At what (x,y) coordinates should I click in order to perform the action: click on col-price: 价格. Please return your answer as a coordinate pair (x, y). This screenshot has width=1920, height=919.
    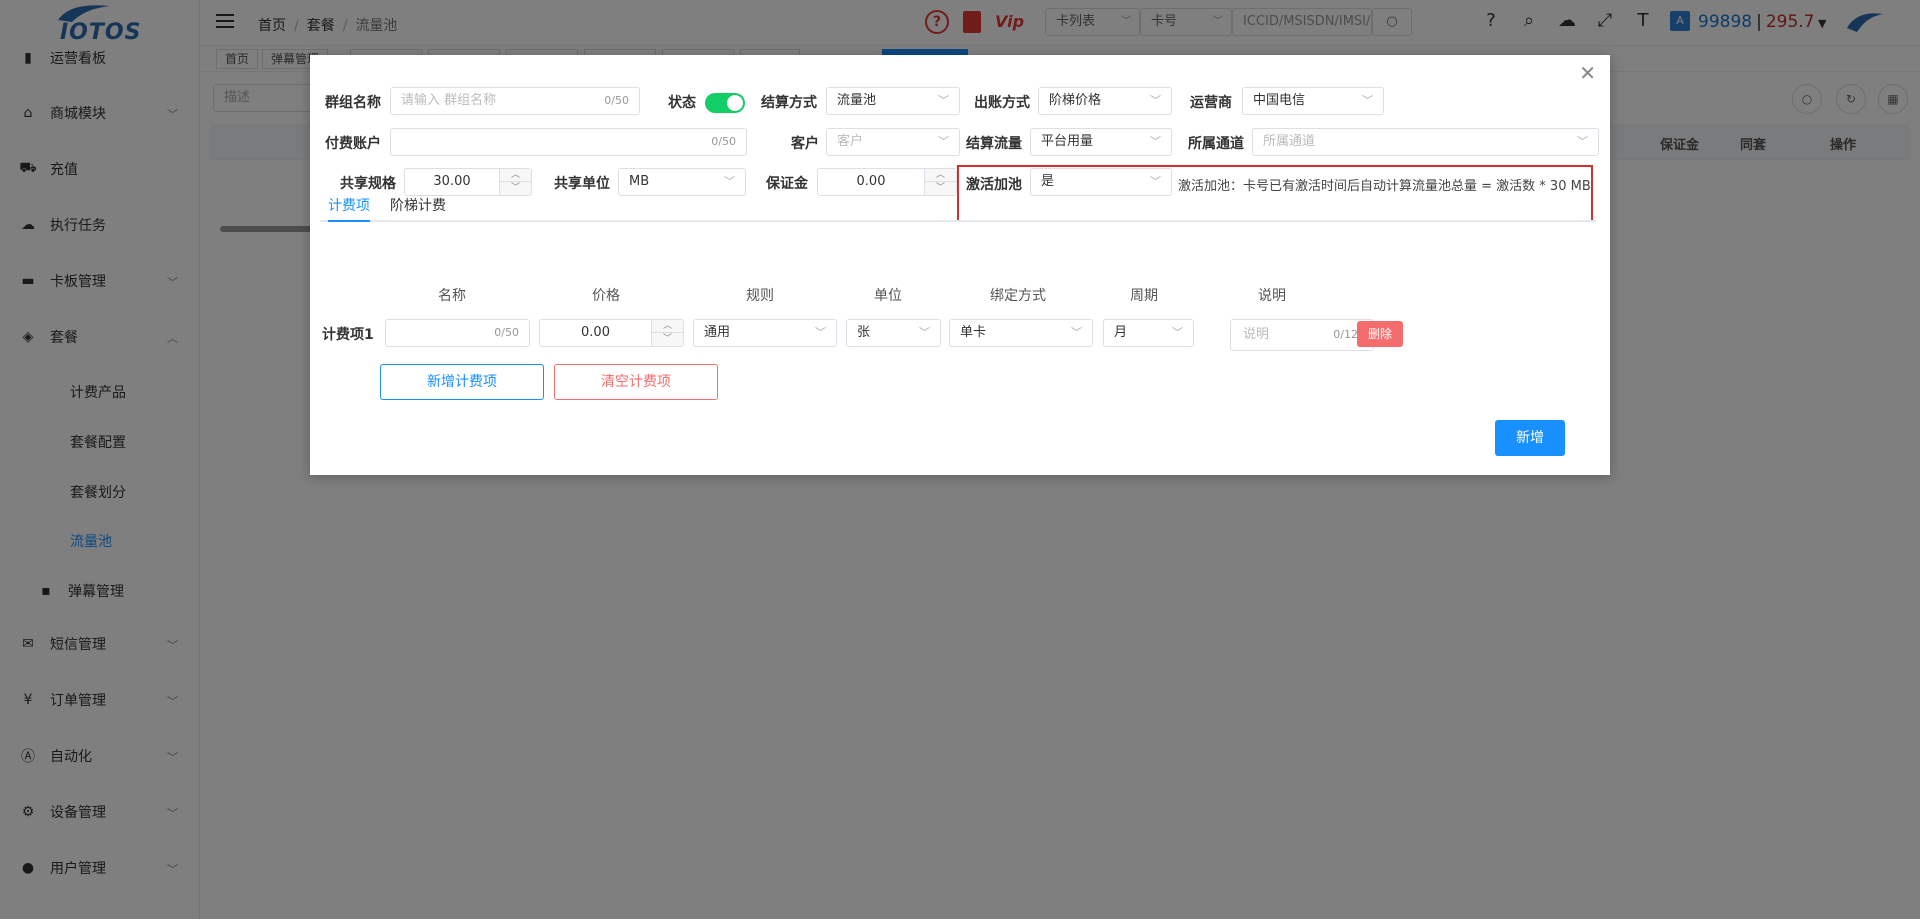
    Looking at the image, I should click on (606, 296).